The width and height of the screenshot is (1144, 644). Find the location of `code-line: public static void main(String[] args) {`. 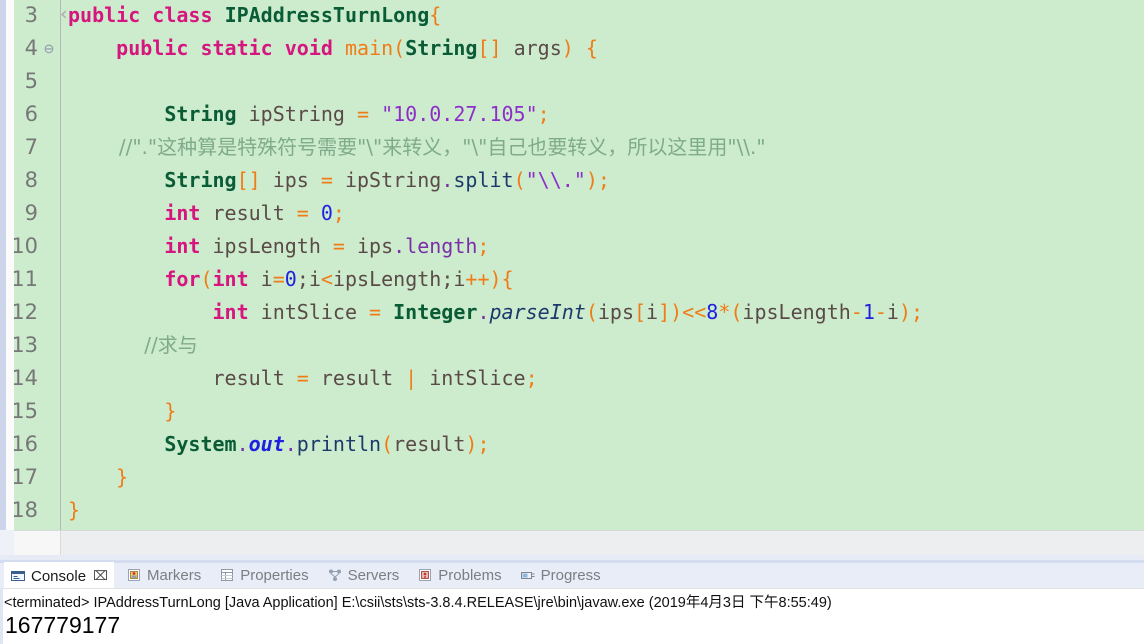

code-line: public static void main(String[] args) { is located at coordinates (333, 48).